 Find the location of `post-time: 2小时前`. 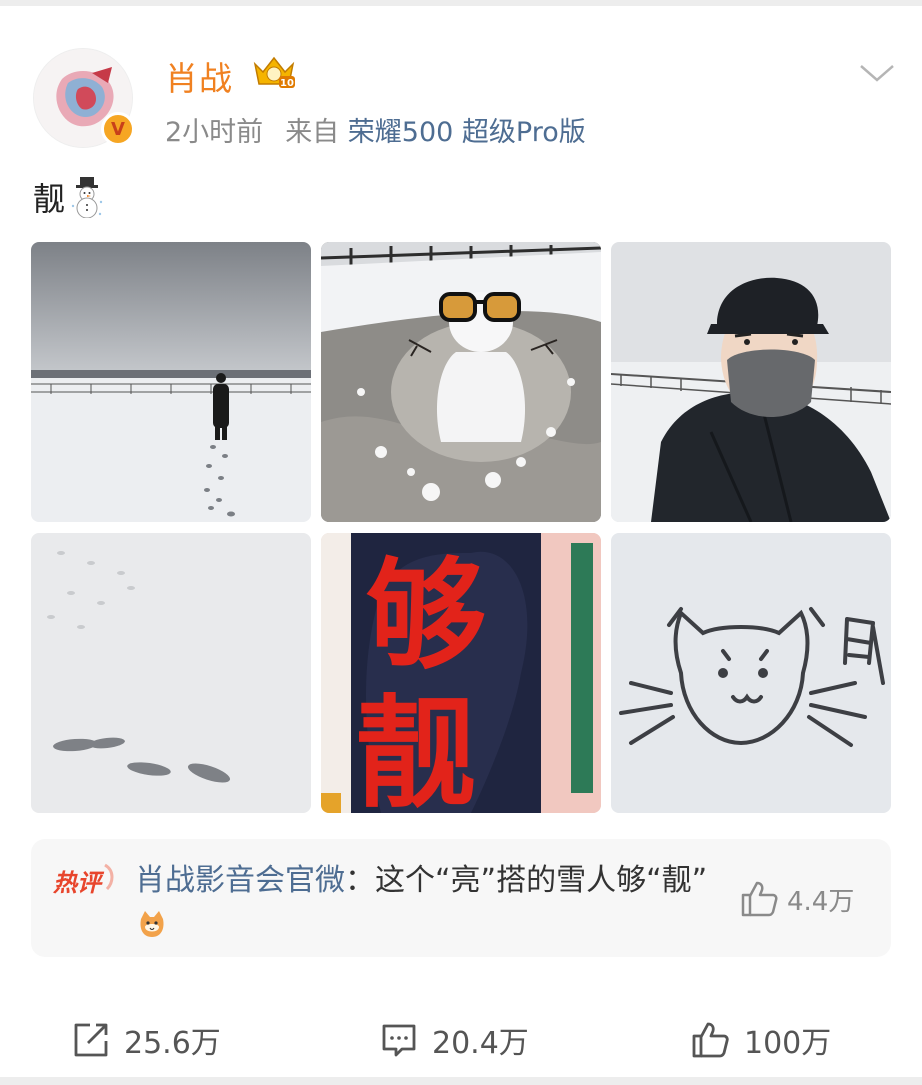

post-time: 2小时前 is located at coordinates (214, 132).